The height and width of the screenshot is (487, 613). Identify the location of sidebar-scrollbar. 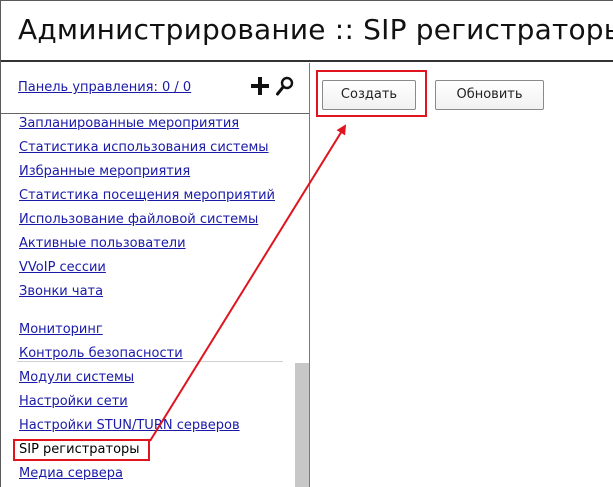
(302, 425).